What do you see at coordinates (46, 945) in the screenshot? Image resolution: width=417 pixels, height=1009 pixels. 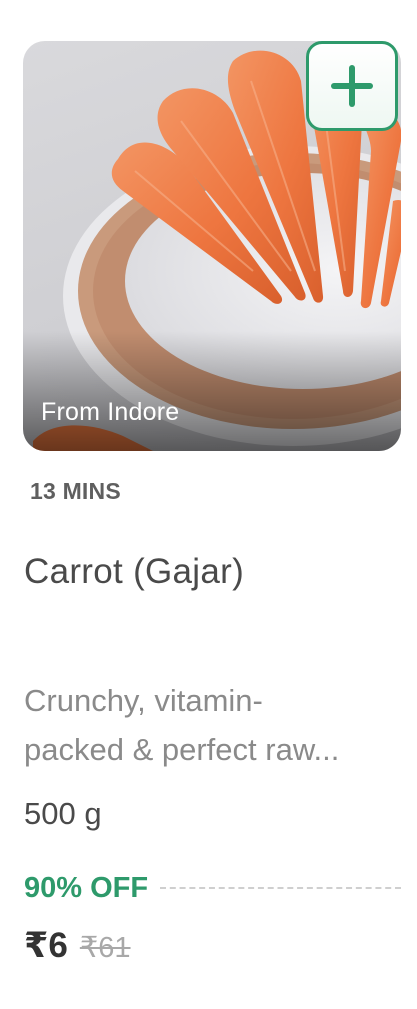 I see `selling-price: ₹6` at bounding box center [46, 945].